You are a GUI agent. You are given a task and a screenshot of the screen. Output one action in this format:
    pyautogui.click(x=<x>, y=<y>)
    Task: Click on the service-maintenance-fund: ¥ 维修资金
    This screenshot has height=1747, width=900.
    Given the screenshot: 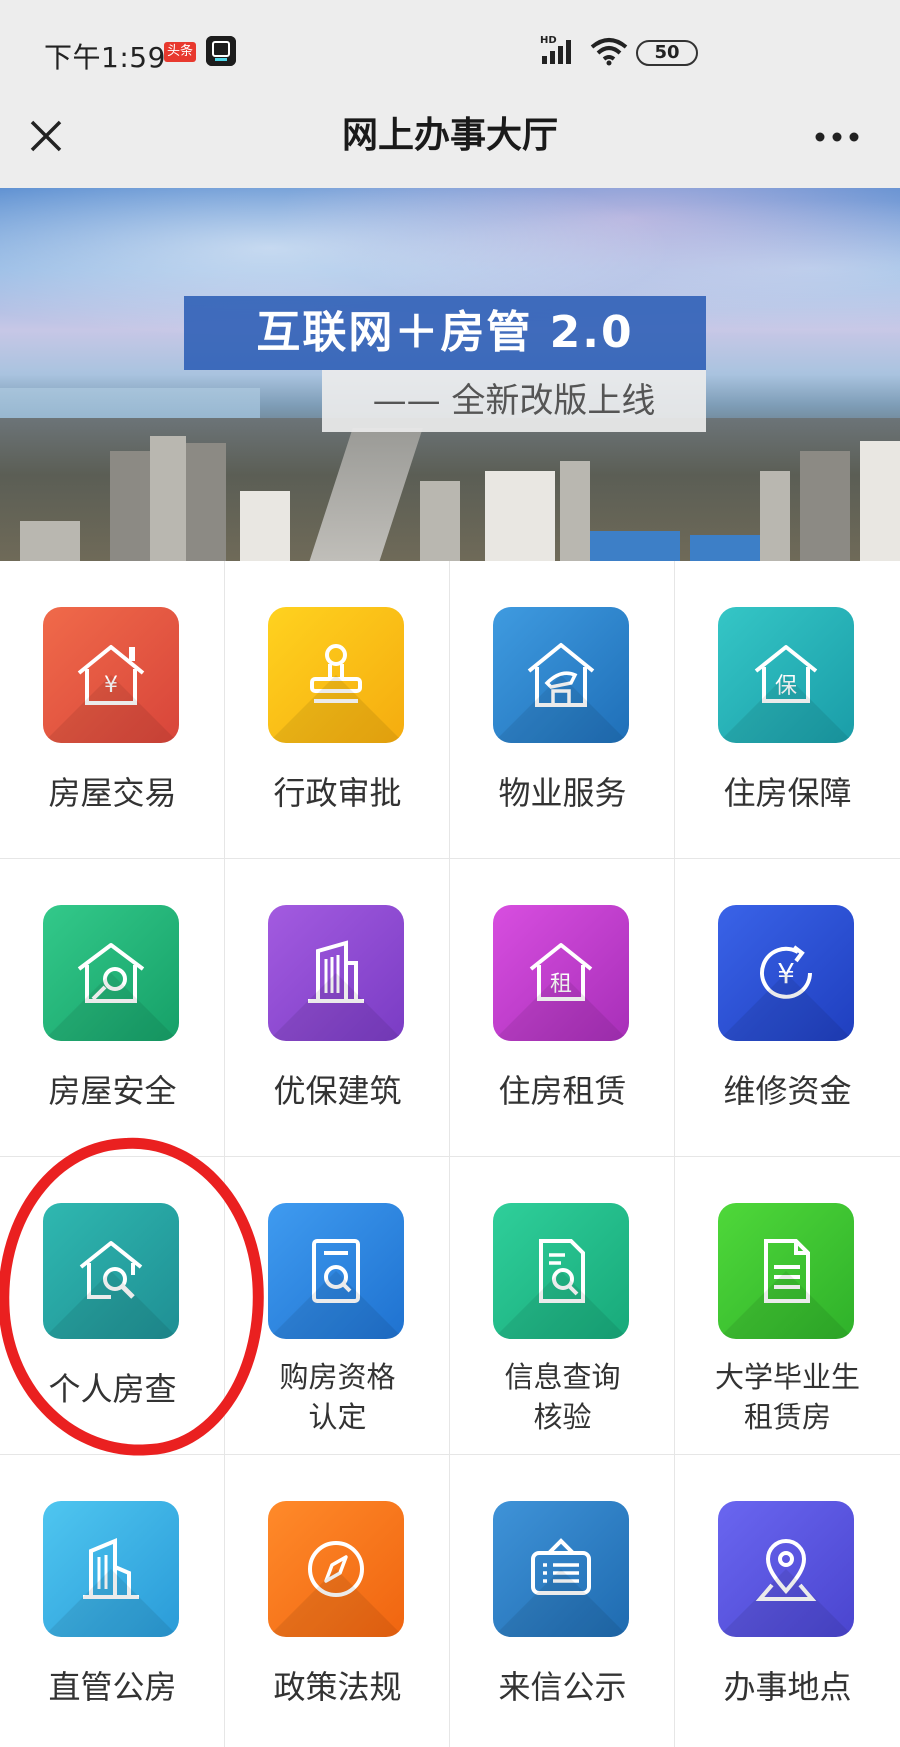 What is the action you would take?
    pyautogui.click(x=787, y=1008)
    